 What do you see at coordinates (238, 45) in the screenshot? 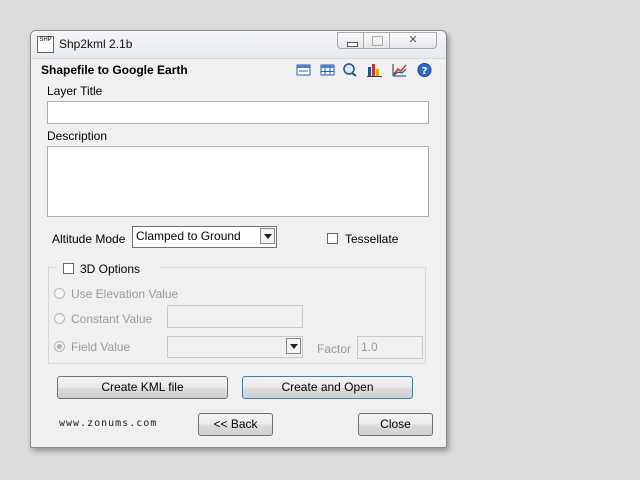
I see `title-bar: SHP Shp2kml 2.1b ✕` at bounding box center [238, 45].